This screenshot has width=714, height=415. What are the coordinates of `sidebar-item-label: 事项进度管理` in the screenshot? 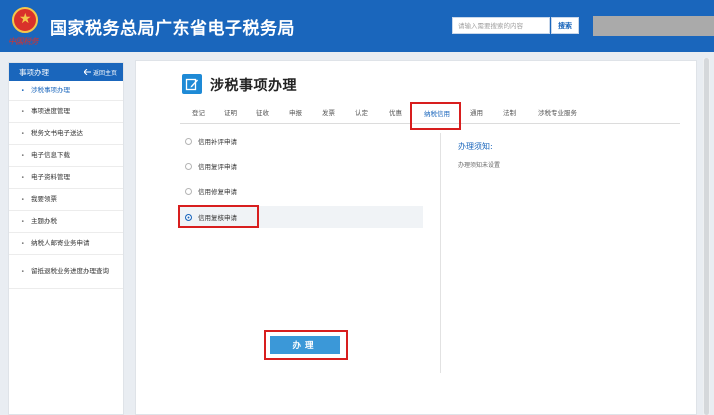 It's located at (50, 111).